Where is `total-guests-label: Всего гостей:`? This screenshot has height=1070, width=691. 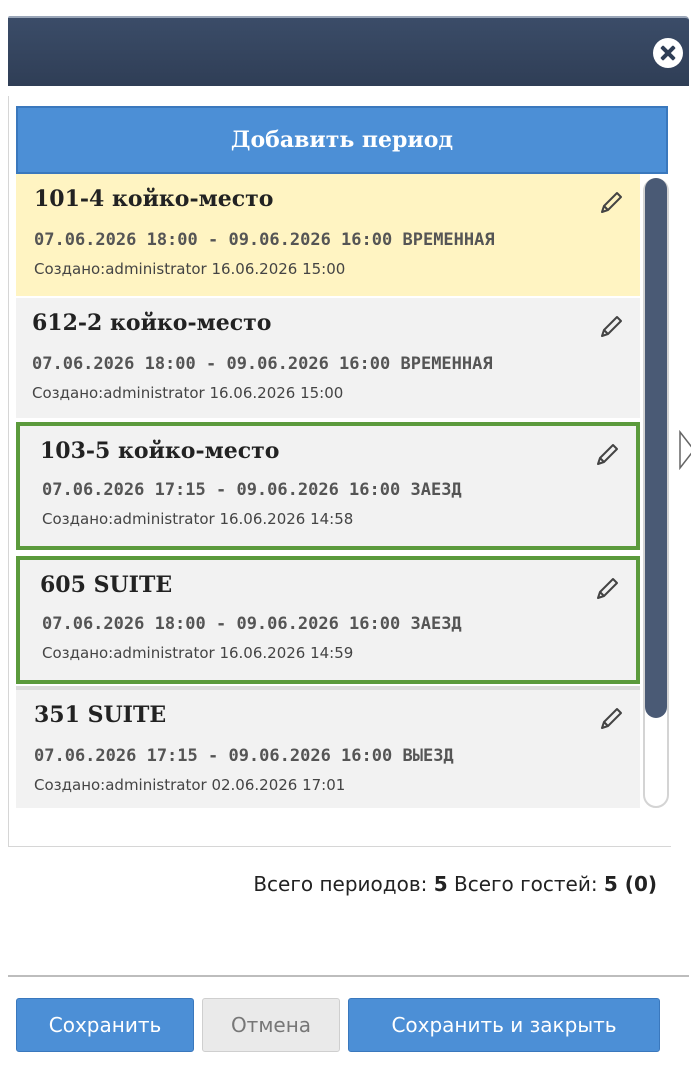
total-guests-label: Всего гостей: is located at coordinates (526, 884).